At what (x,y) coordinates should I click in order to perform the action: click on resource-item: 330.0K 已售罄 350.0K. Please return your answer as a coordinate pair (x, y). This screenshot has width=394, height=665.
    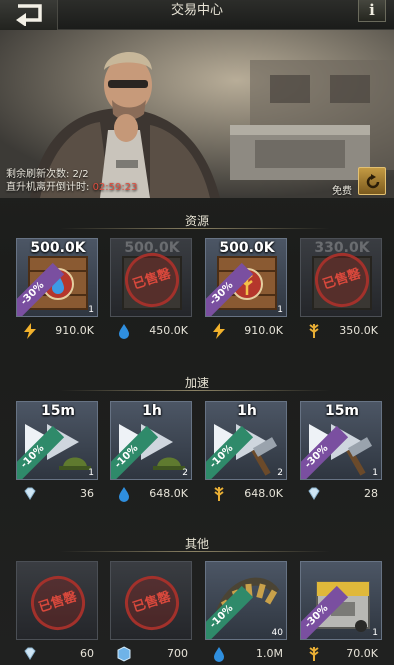
    Looking at the image, I should click on (341, 293).